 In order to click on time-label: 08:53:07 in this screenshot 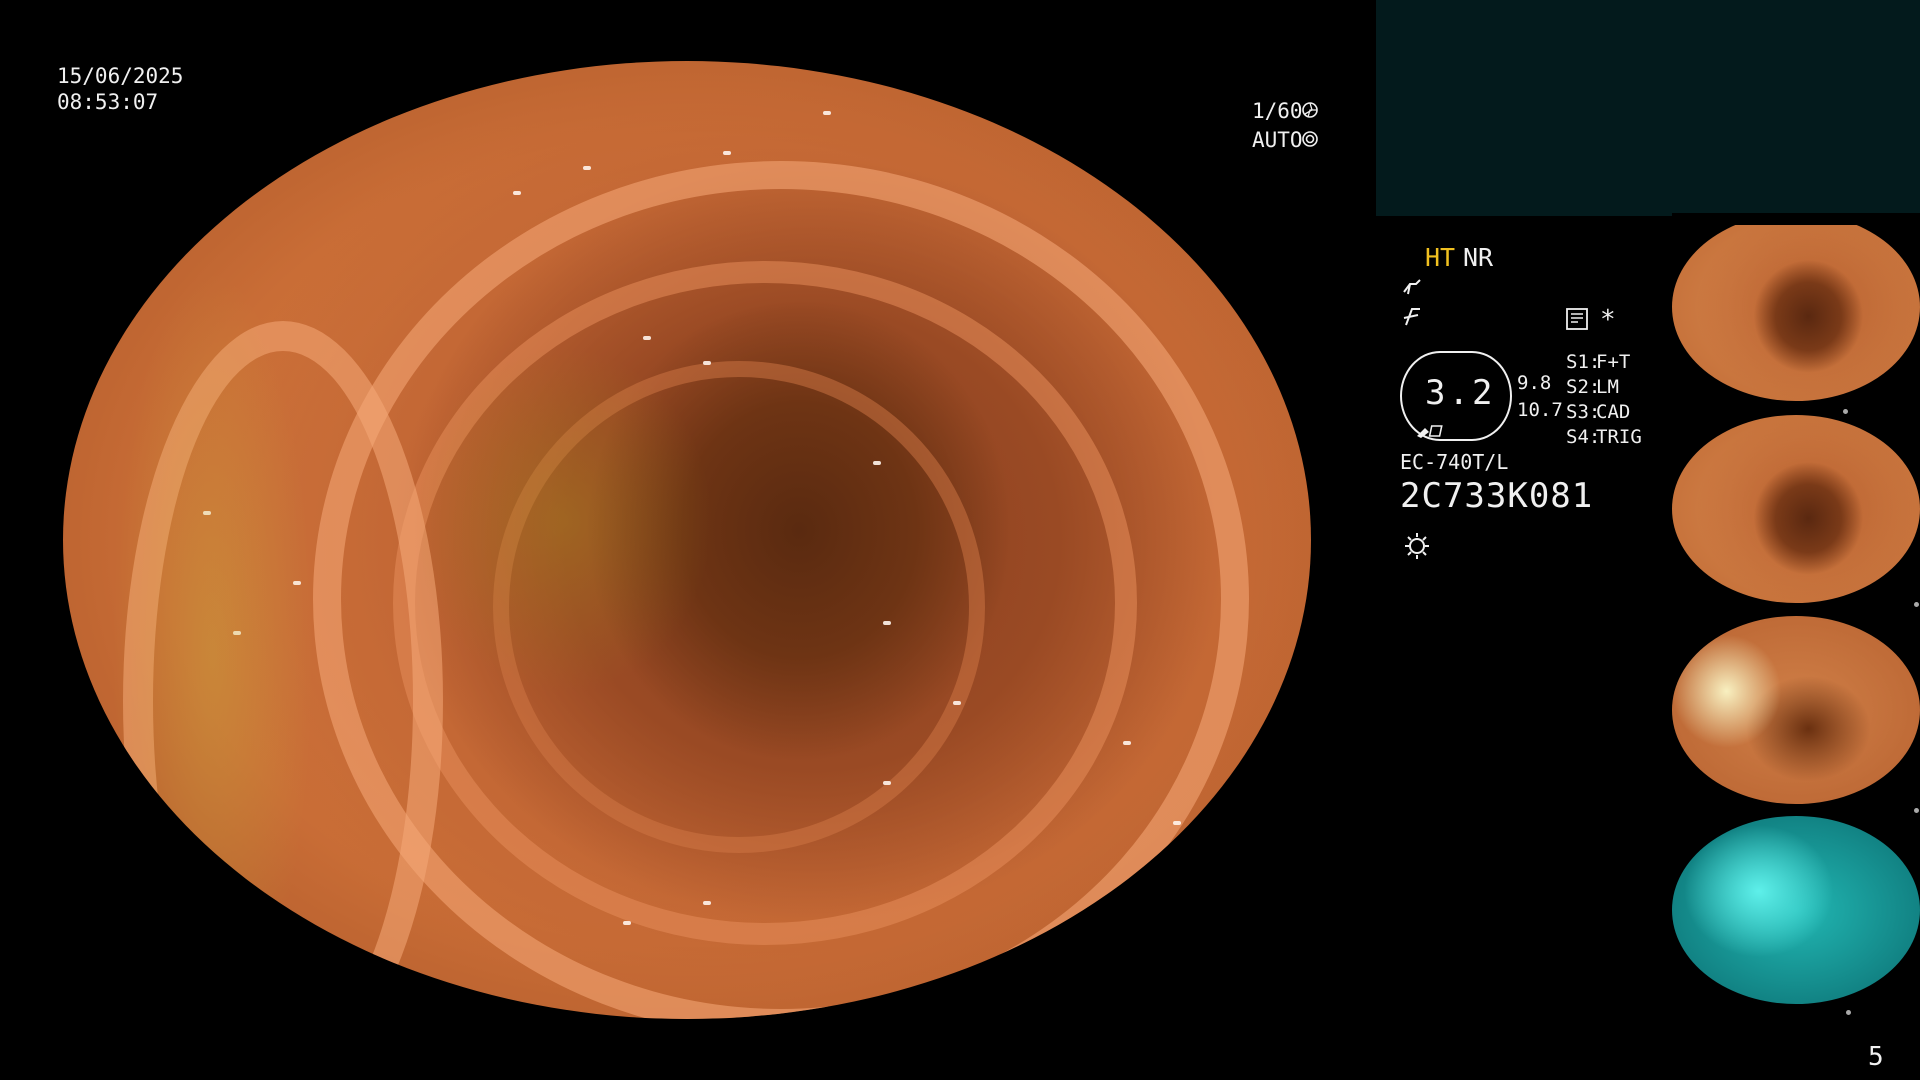, I will do `click(108, 102)`.